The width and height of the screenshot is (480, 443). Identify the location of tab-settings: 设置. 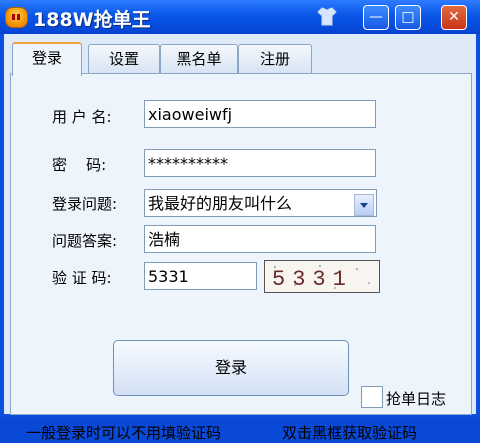
(124, 58).